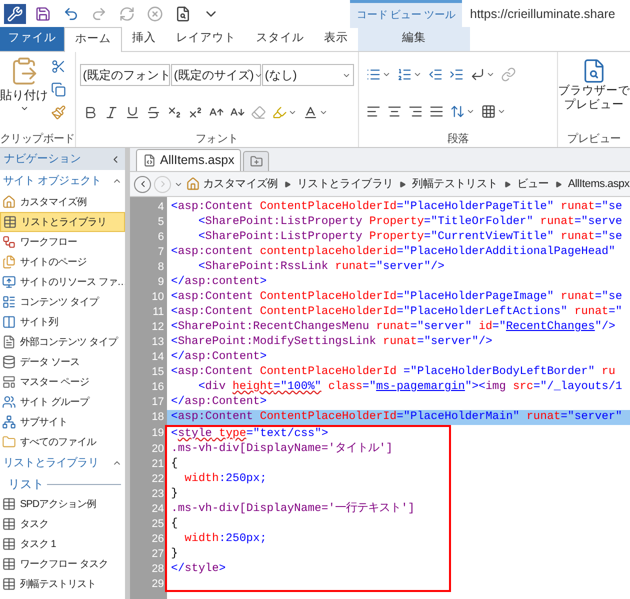 Image resolution: width=630 pixels, height=599 pixels. What do you see at coordinates (62, 544) in the screenshot?
I see `navigation-item: タスク 1` at bounding box center [62, 544].